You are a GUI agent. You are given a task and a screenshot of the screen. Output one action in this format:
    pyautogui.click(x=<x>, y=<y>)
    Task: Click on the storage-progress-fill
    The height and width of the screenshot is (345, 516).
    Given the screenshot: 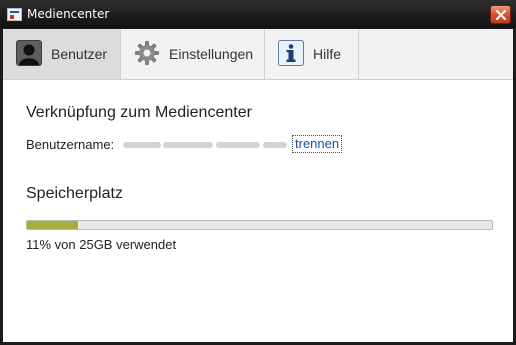 What is the action you would take?
    pyautogui.click(x=53, y=225)
    